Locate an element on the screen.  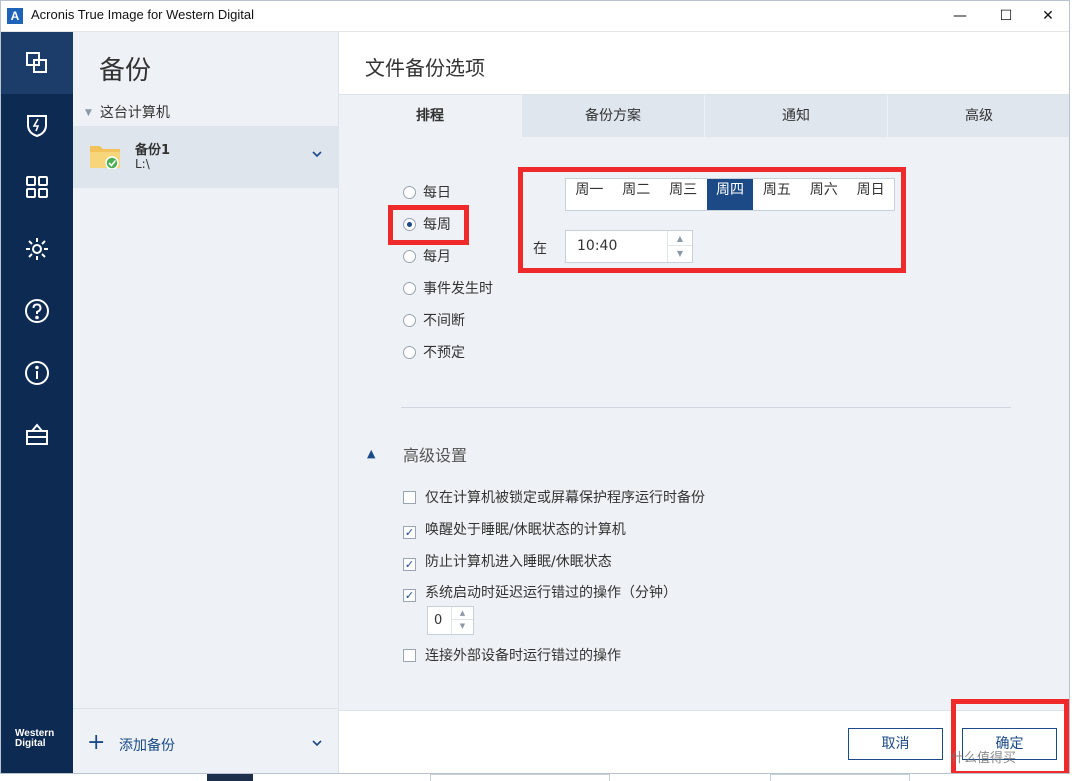
section-divider is located at coordinates (706, 407).